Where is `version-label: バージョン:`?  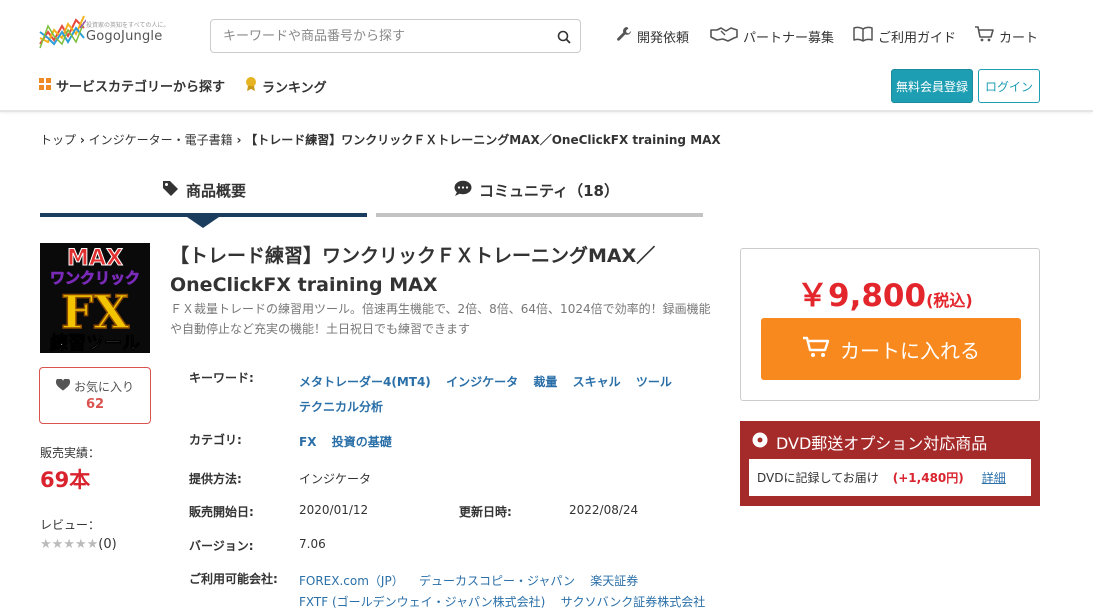 version-label: バージョン: is located at coordinates (221, 546).